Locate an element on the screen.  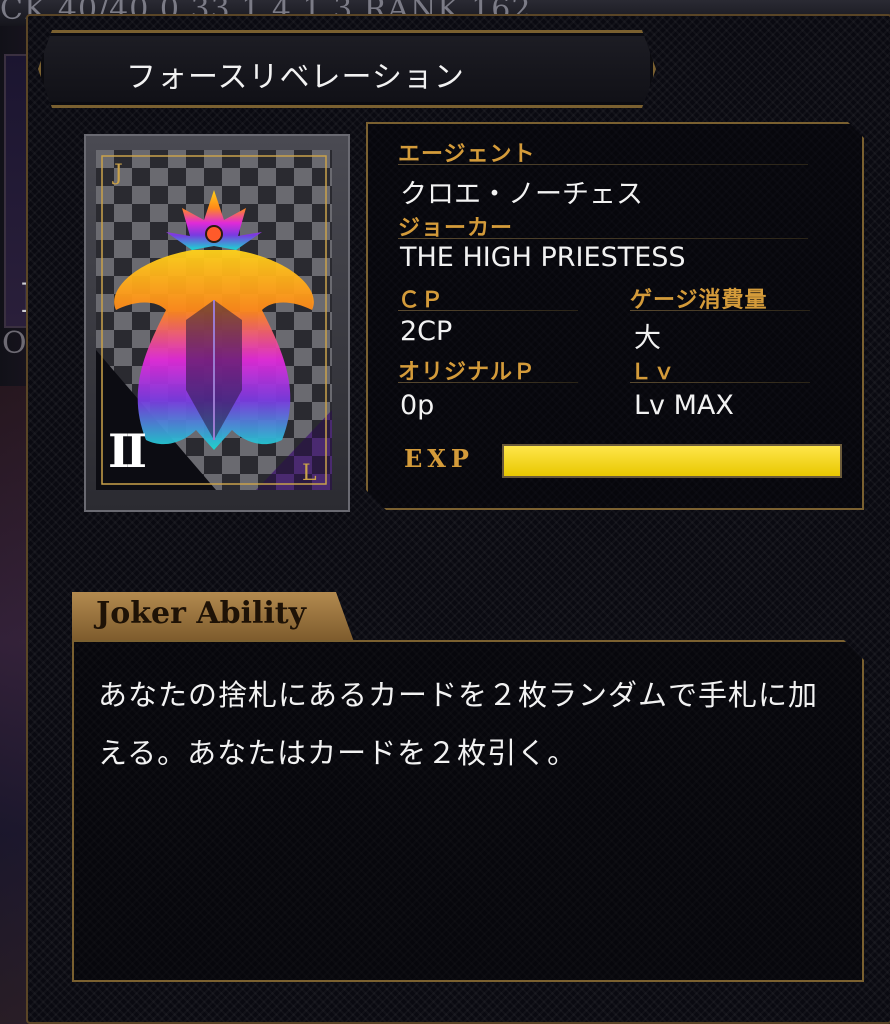
exp-bar-fill is located at coordinates (672, 461).